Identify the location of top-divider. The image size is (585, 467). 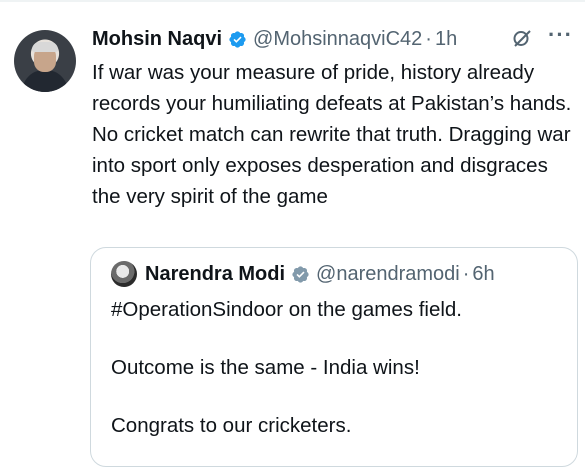
(292, 1).